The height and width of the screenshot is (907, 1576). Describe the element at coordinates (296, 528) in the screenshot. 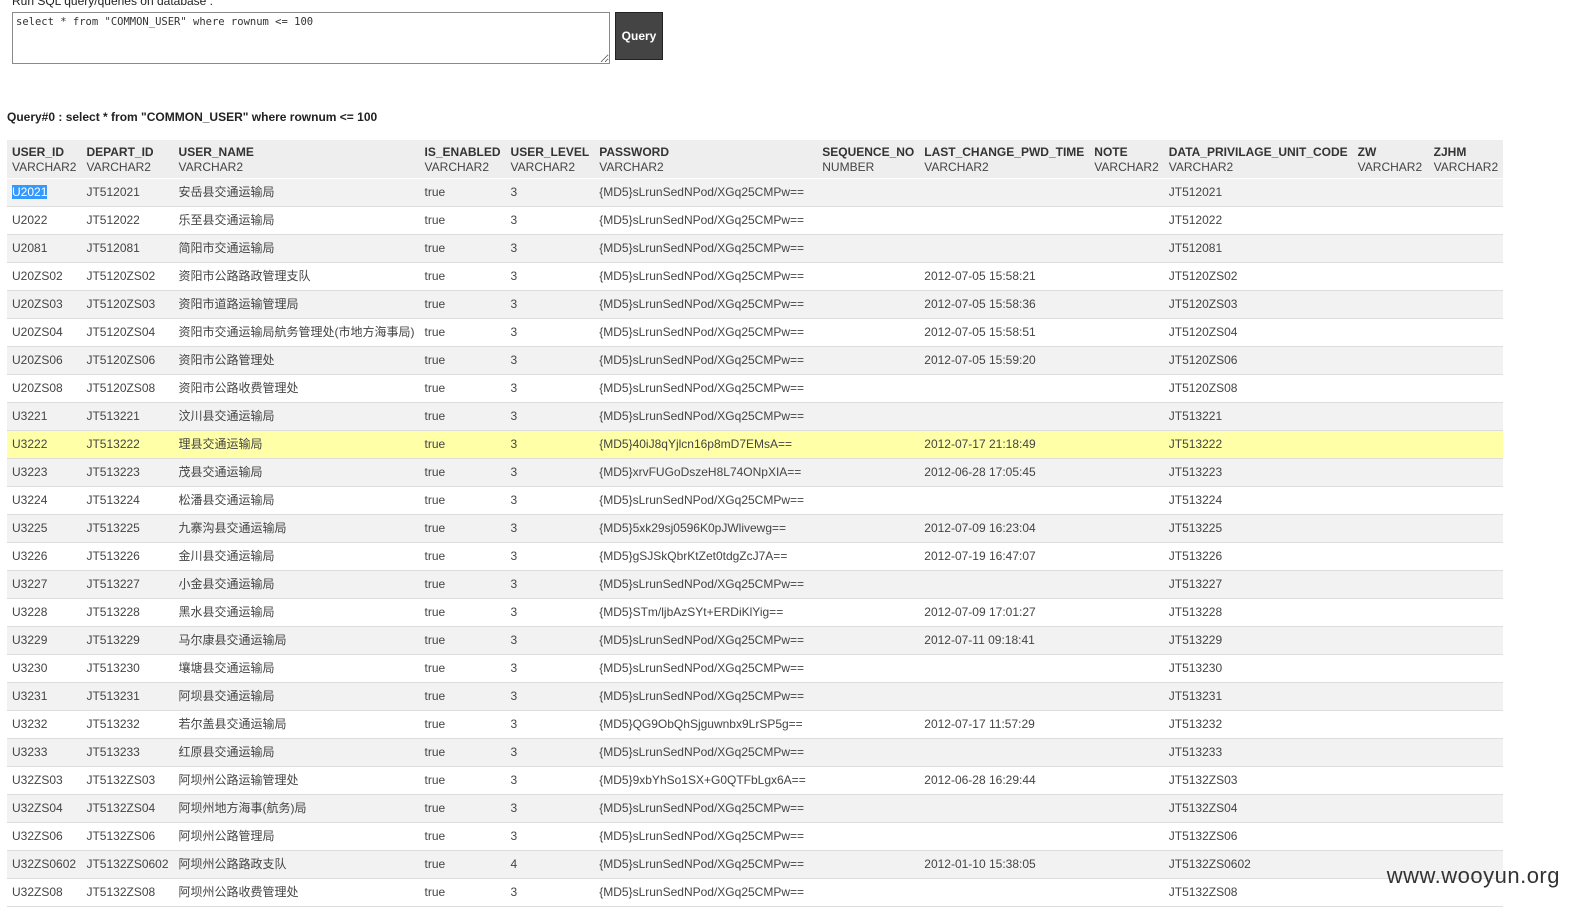

I see `cell-user-name: 九寨沟县交通运输局` at that location.